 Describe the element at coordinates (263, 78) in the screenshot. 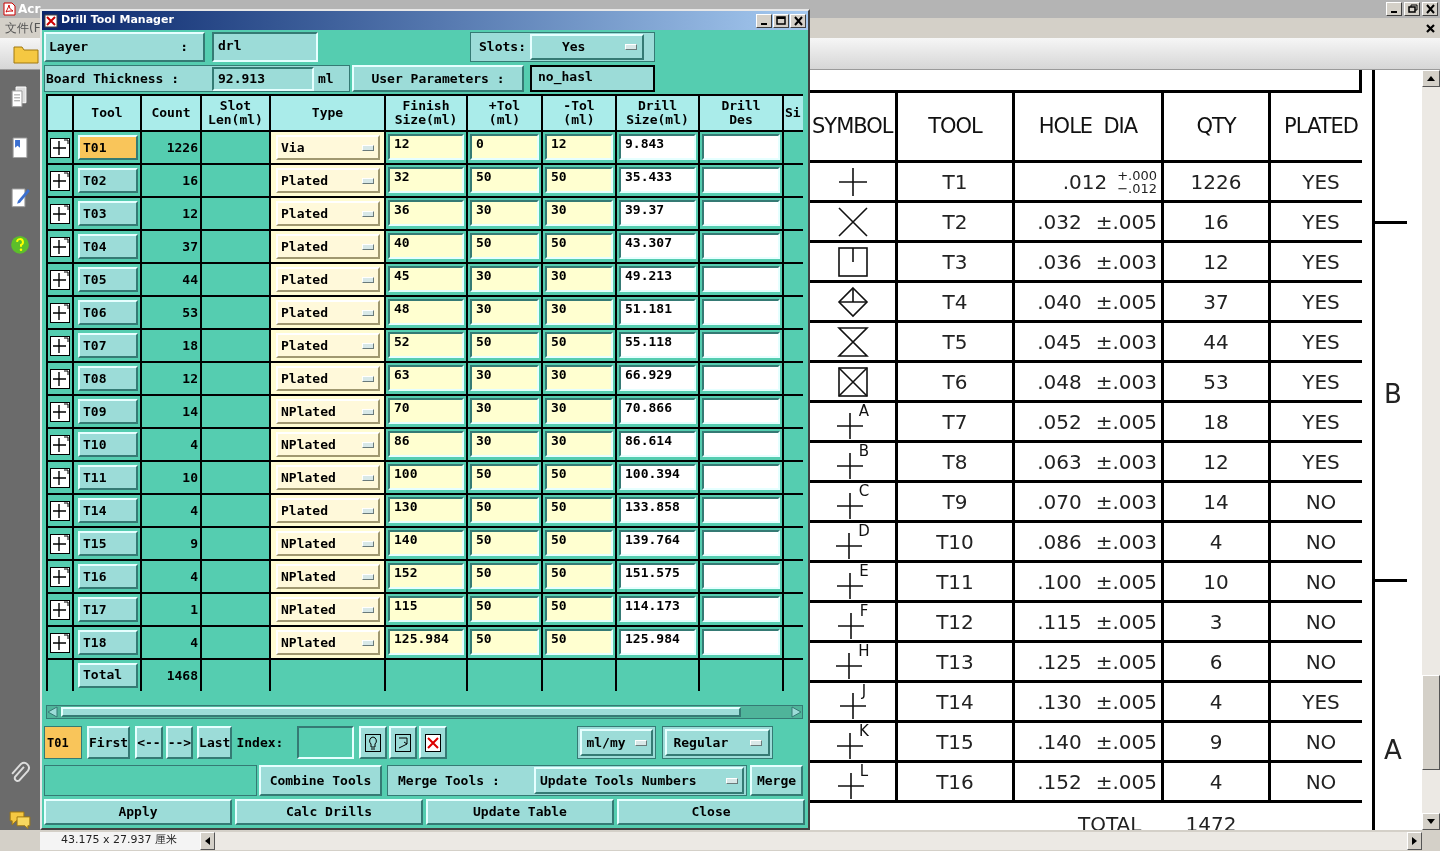

I see `board-thickness-field: 92.913` at that location.